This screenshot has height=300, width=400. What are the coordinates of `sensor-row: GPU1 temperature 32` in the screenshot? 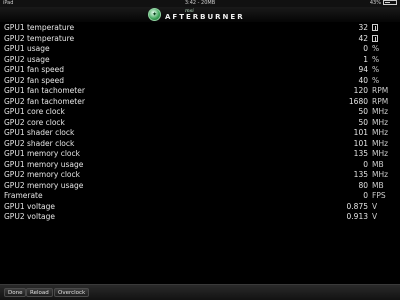 It's located at (200, 28).